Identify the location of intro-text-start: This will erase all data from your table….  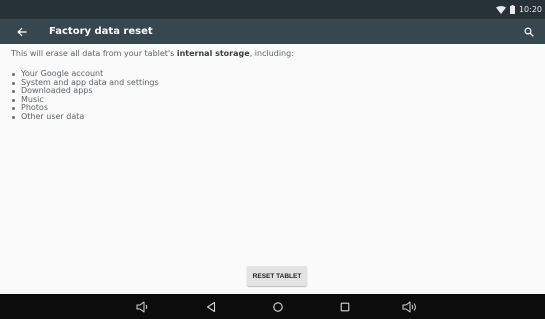
(94, 53).